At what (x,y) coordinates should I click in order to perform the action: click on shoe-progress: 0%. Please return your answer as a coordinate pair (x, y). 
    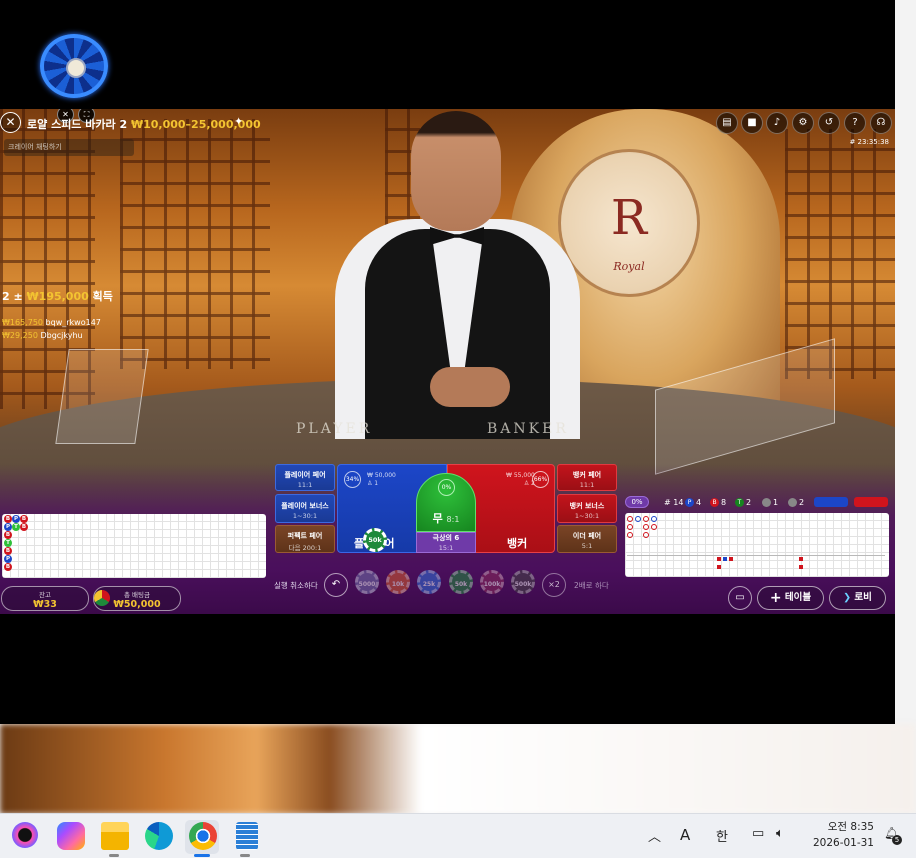
    Looking at the image, I should click on (637, 502).